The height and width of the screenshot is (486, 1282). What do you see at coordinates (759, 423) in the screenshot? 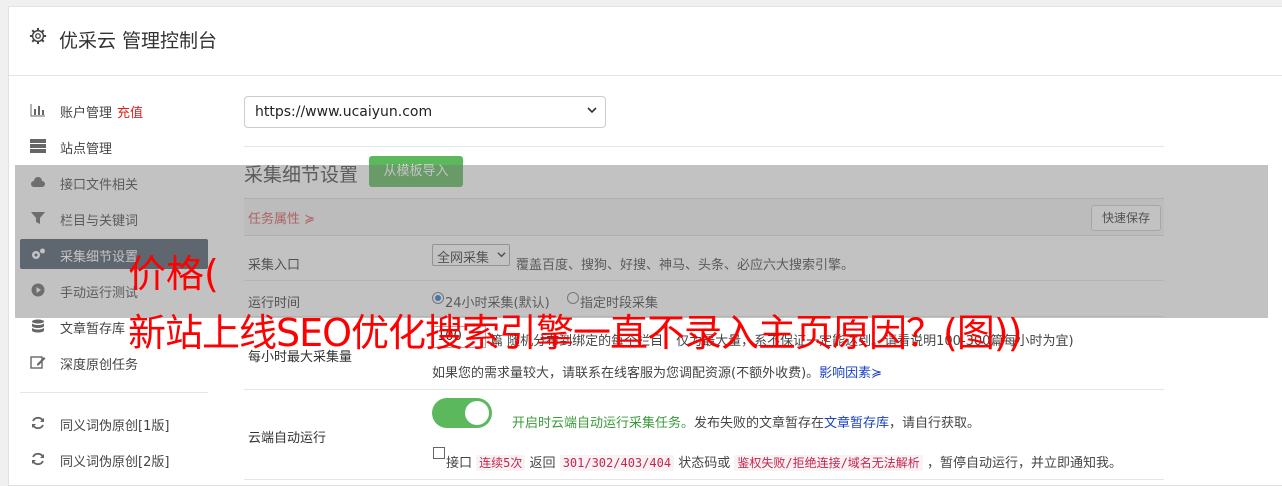
I see `cloud-run-desc-a: 发布失败的文章暂存在` at bounding box center [759, 423].